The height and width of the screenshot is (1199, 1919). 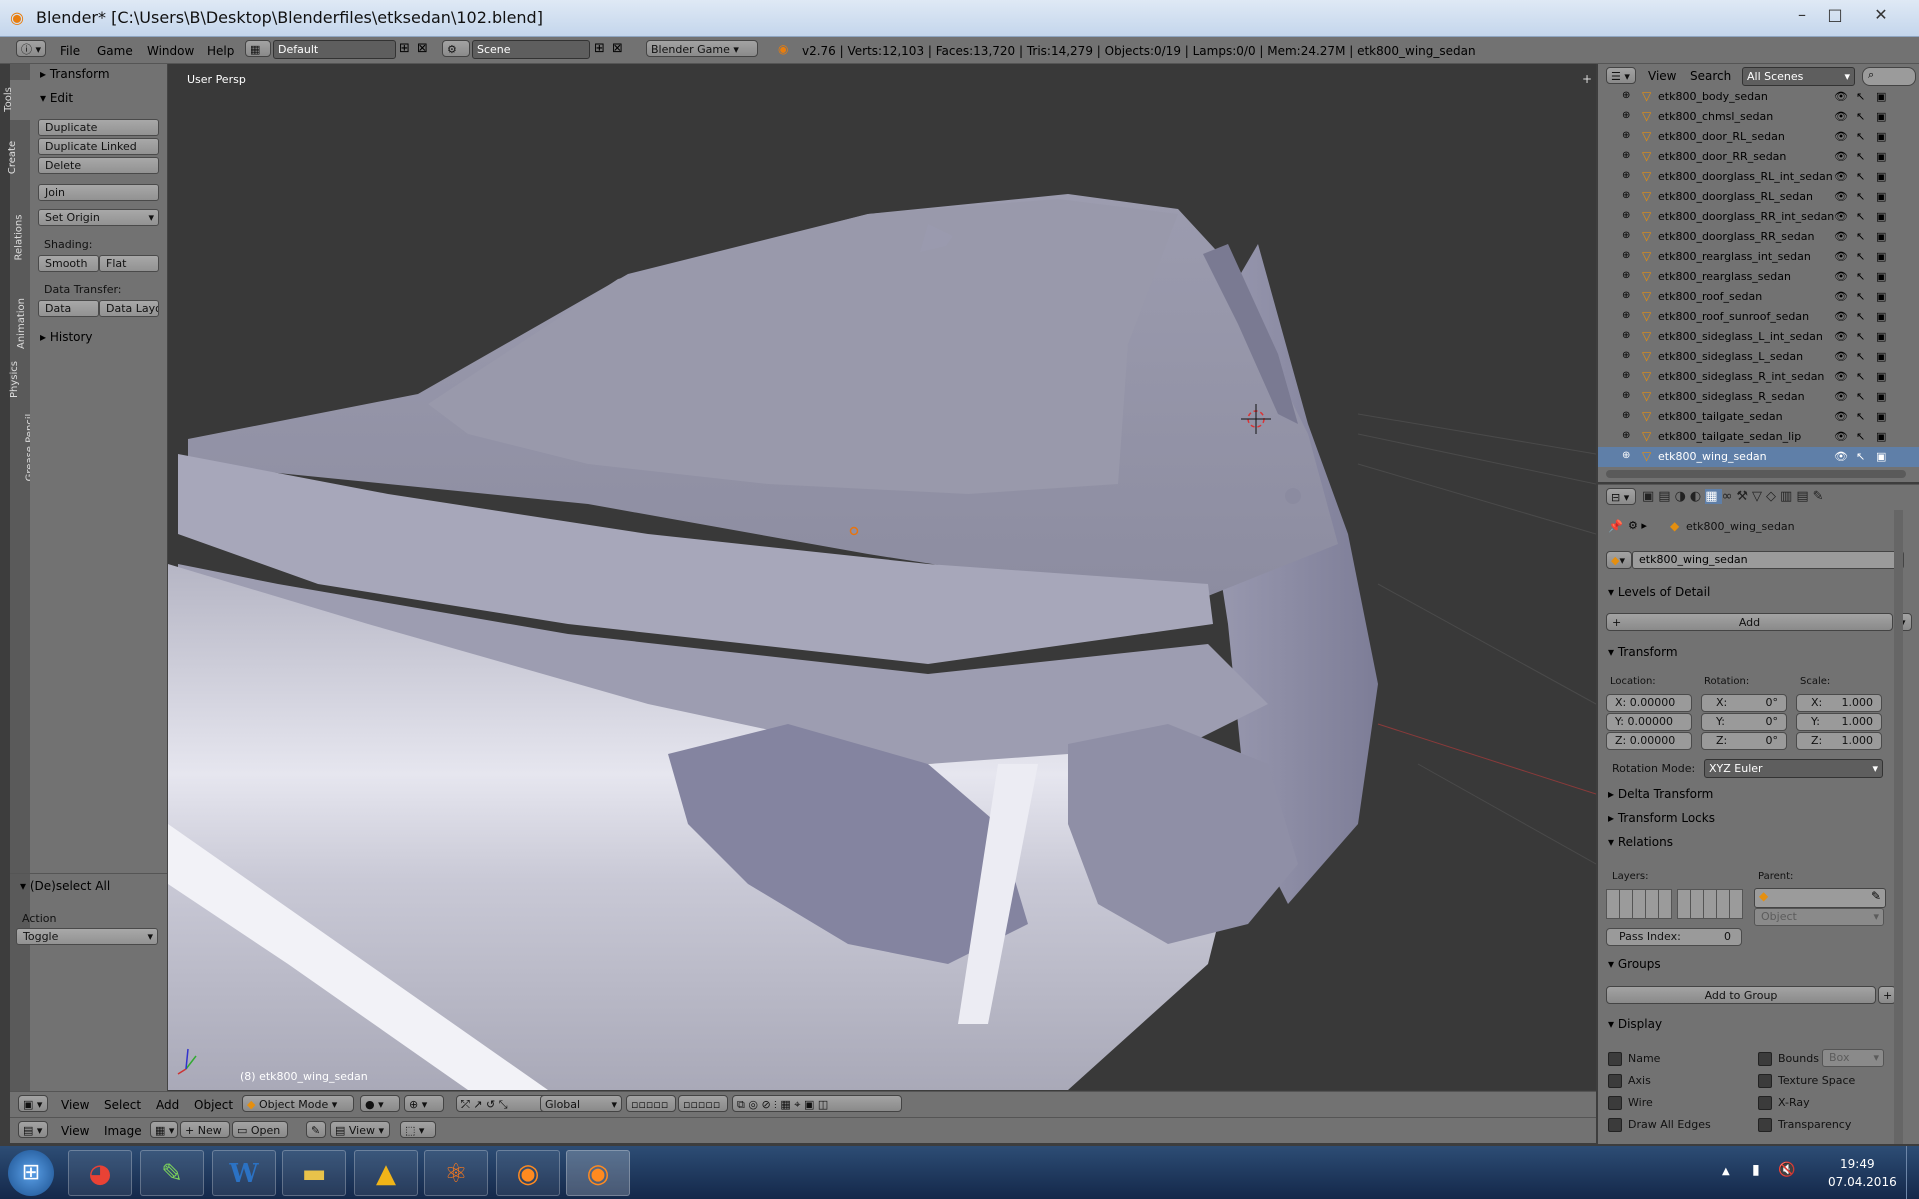 I want to click on outliner-item: ⊕ ▽ etk800_wing_sedan 👁 ↖ ▣, so click(x=1758, y=457).